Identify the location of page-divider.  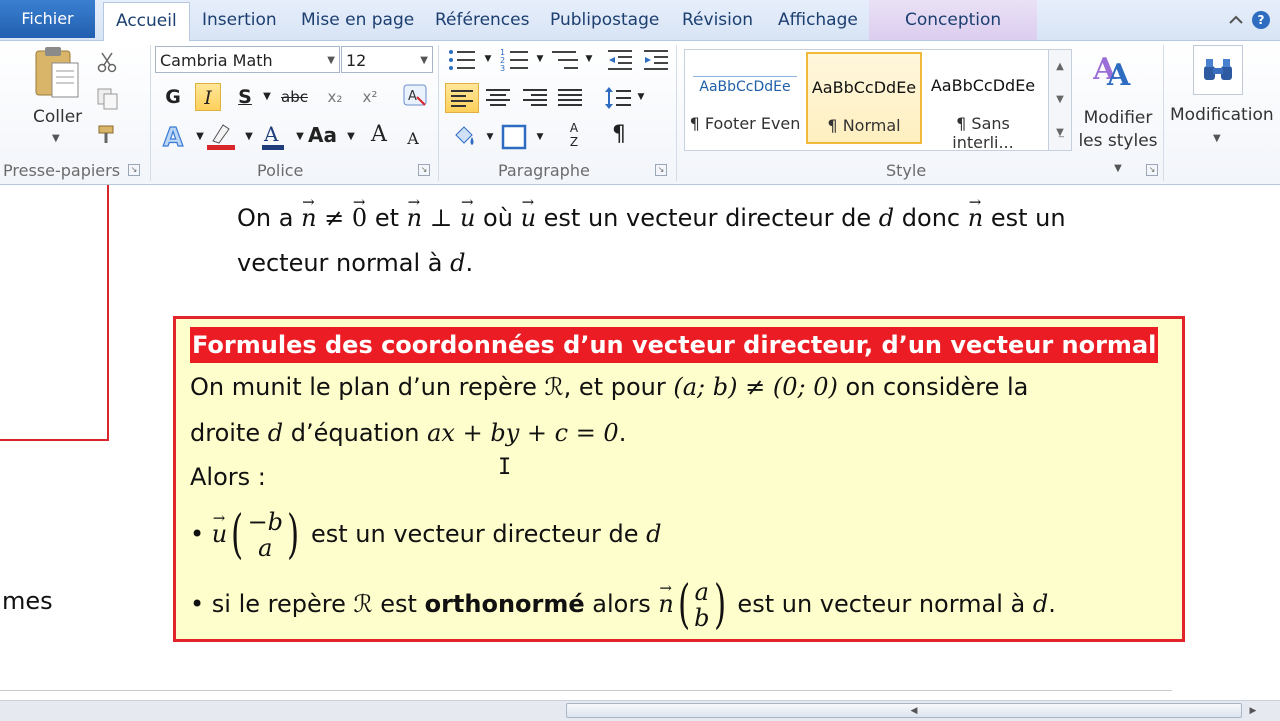
(586, 690).